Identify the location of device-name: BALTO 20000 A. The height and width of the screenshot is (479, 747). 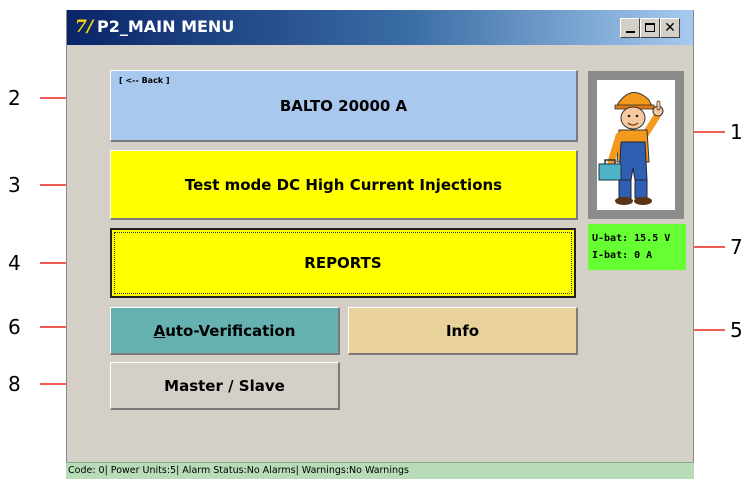
(343, 105).